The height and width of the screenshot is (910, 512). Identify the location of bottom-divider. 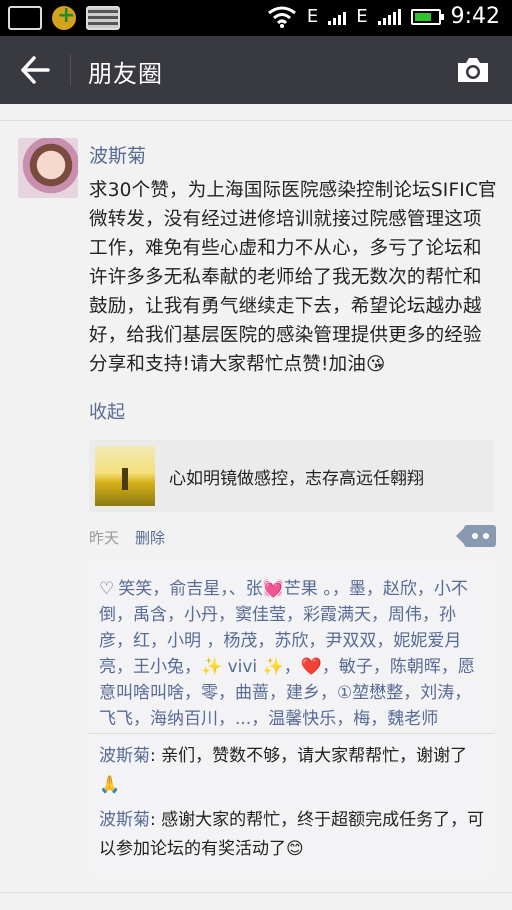
(256, 892).